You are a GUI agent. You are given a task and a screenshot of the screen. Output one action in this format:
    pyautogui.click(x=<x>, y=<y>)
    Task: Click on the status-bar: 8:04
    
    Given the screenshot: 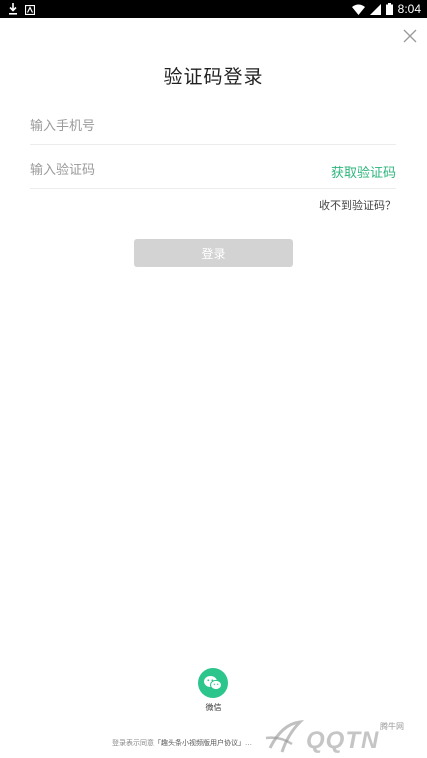 What is the action you would take?
    pyautogui.click(x=213, y=9)
    